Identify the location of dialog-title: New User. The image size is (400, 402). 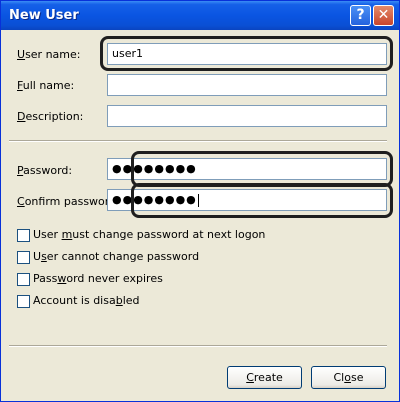
(44, 15).